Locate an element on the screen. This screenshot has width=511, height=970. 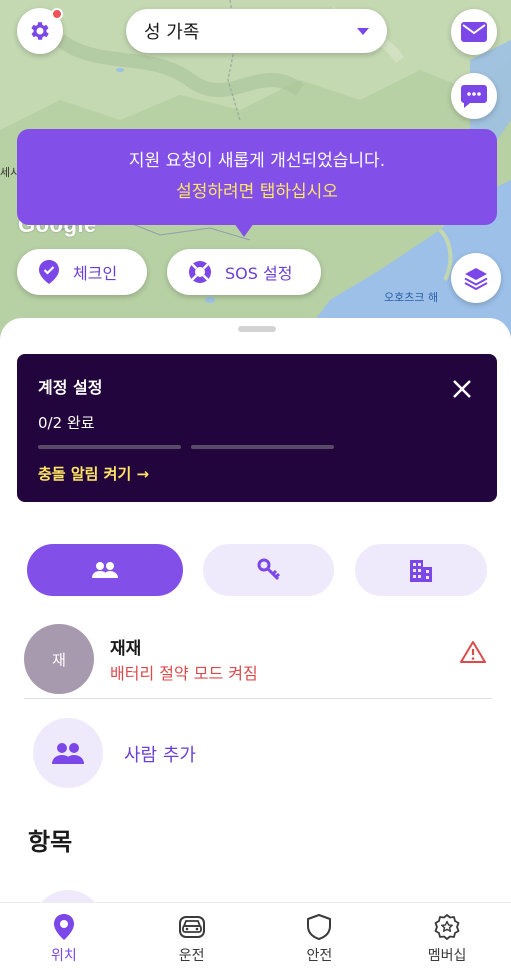
circle-name: 성 가족 is located at coordinates (172, 32).